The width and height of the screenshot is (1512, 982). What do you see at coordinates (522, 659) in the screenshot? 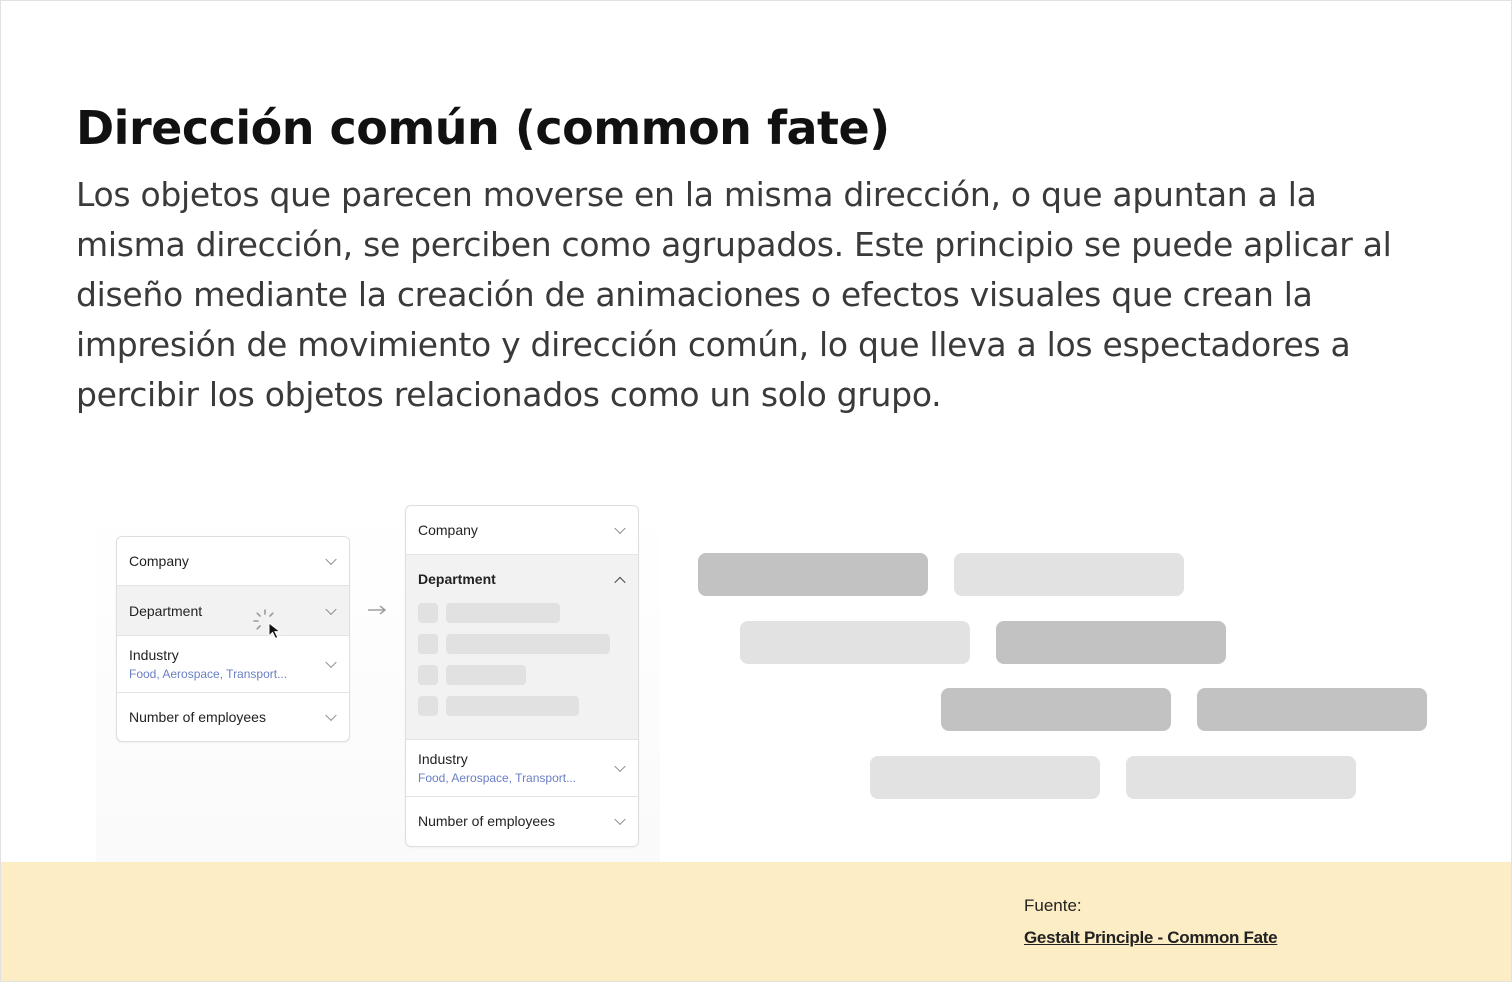
I see `skeleton-list` at bounding box center [522, 659].